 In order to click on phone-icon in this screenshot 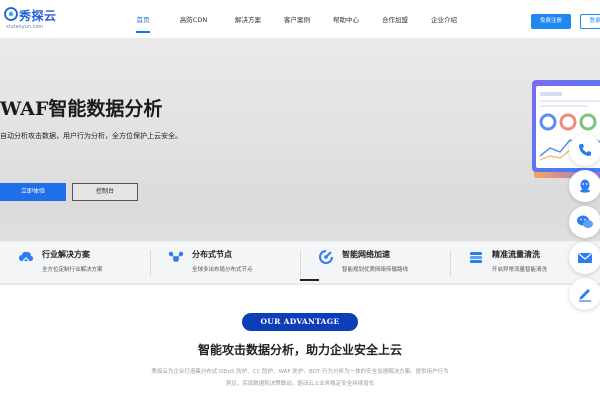, I will do `click(585, 150)`.